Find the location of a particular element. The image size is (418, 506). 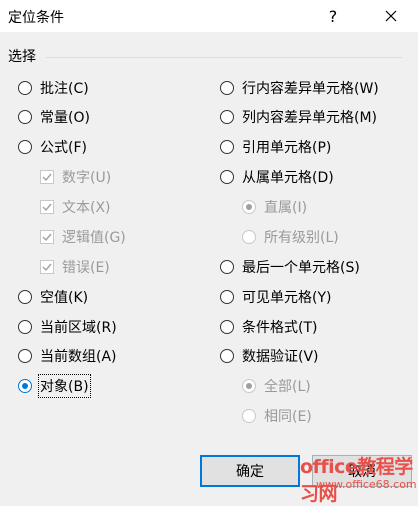

option-label: 数据验证(V) is located at coordinates (280, 357).